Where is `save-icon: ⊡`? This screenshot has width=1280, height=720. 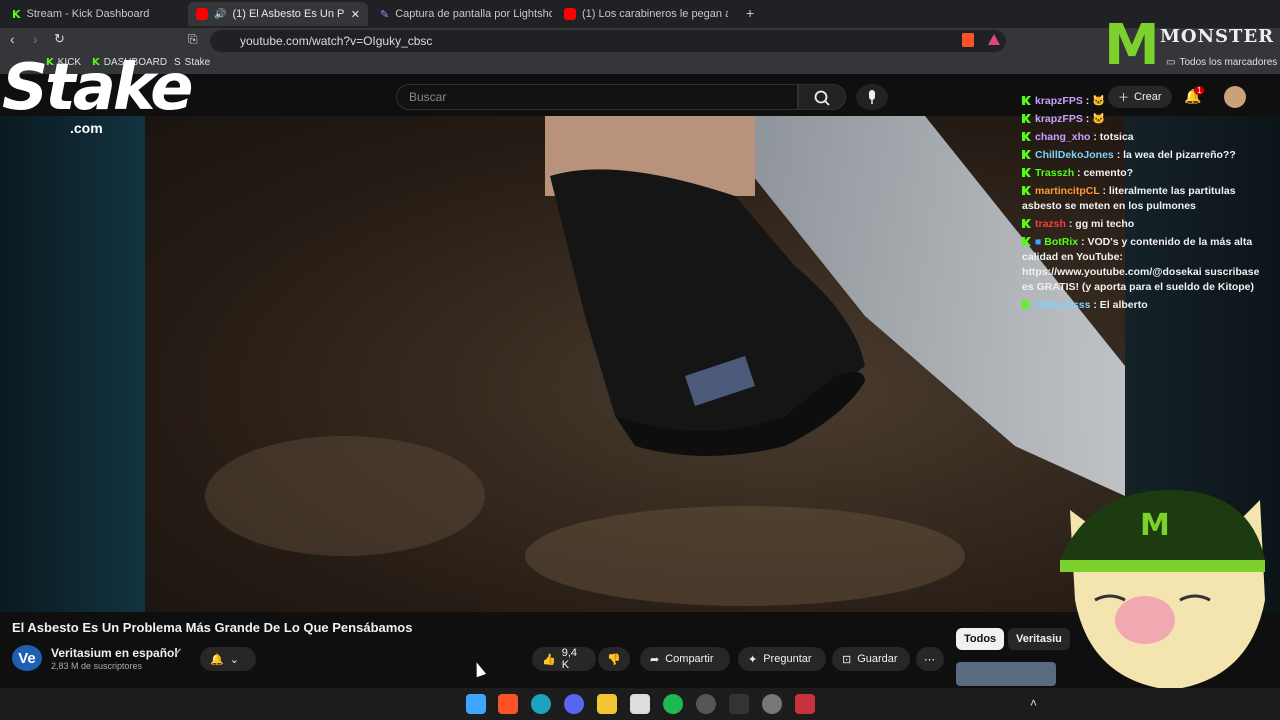 save-icon: ⊡ is located at coordinates (847, 659).